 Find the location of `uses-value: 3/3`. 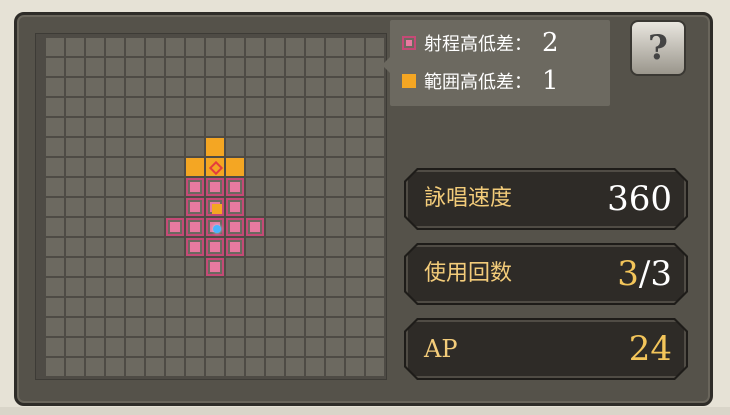

uses-value: 3/3 is located at coordinates (644, 274).